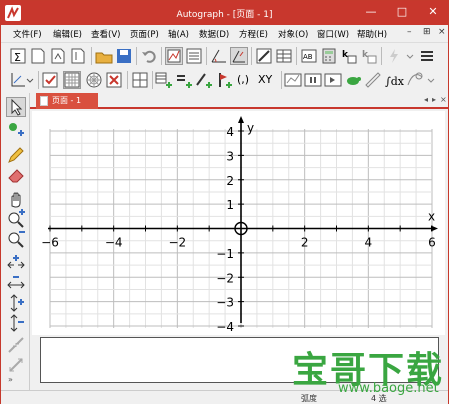 The width and height of the screenshot is (449, 404). Describe the element at coordinates (16, 175) in the screenshot. I see `eraser-icon` at that location.